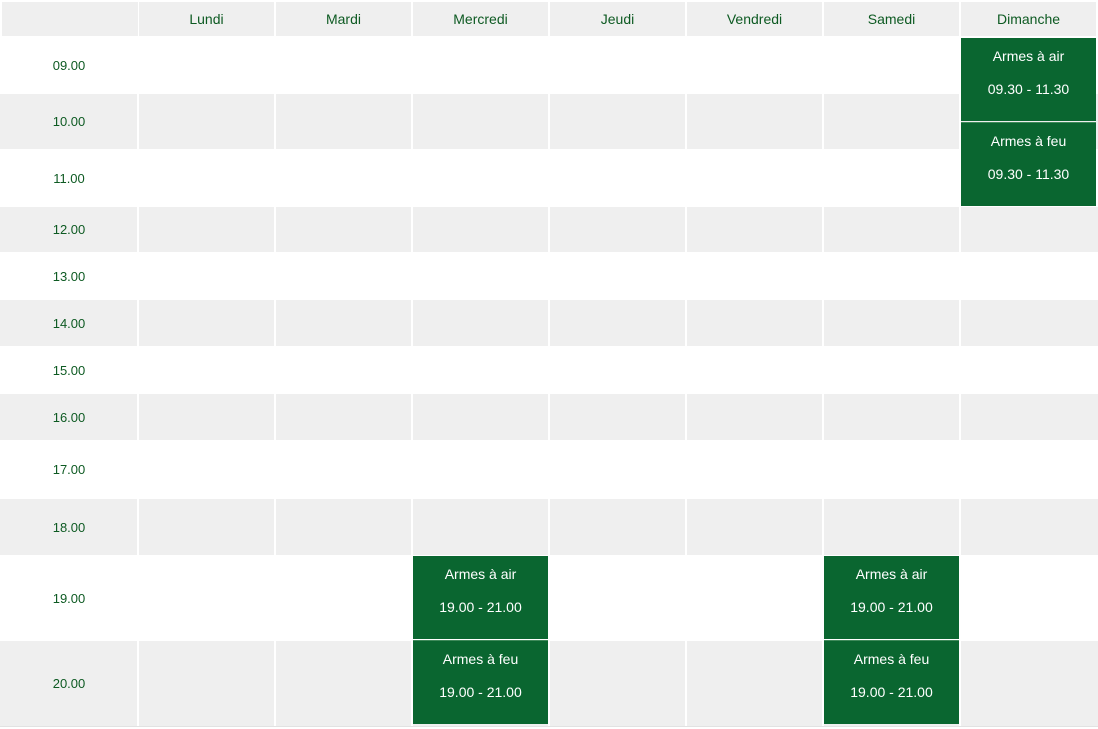  Describe the element at coordinates (69, 370) in the screenshot. I see `time-label: 15.00` at that location.